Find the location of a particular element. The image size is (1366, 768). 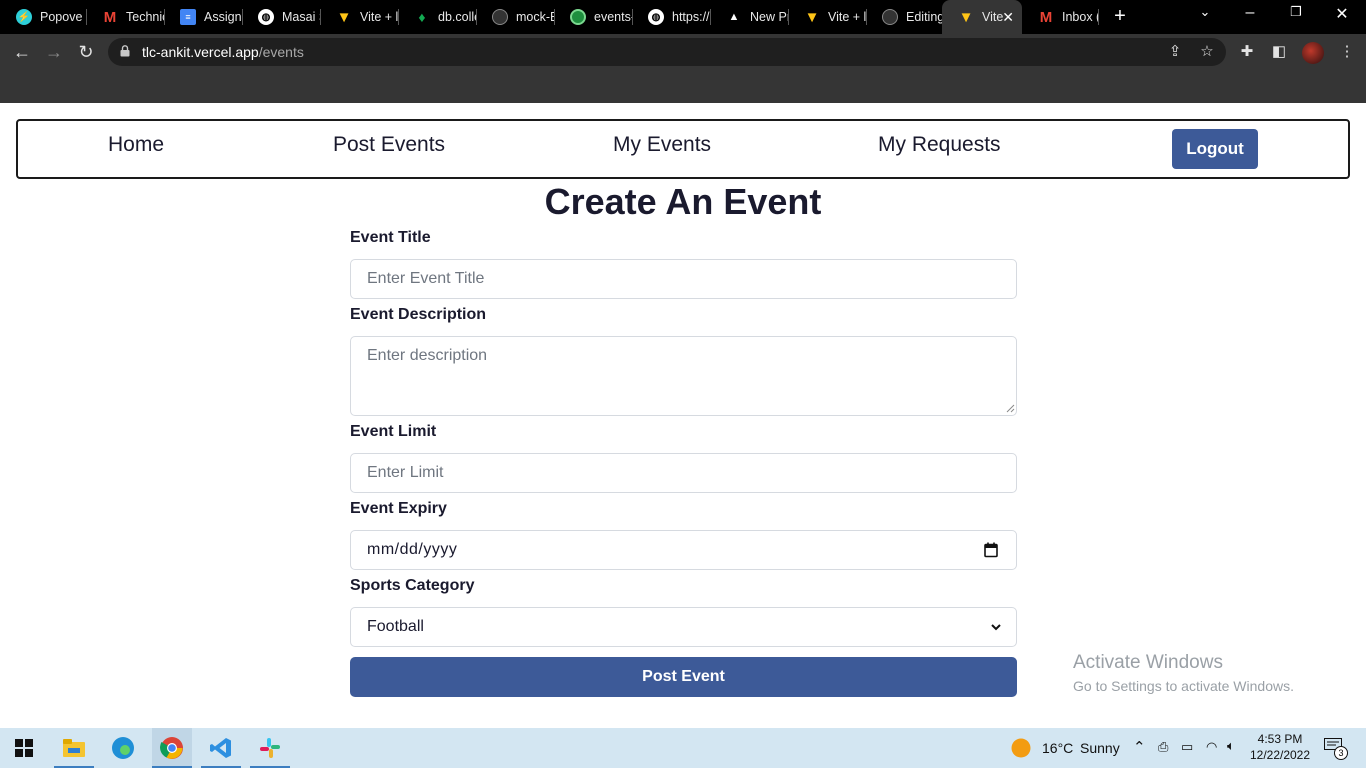

reload-icon: ↻ is located at coordinates (86, 52).